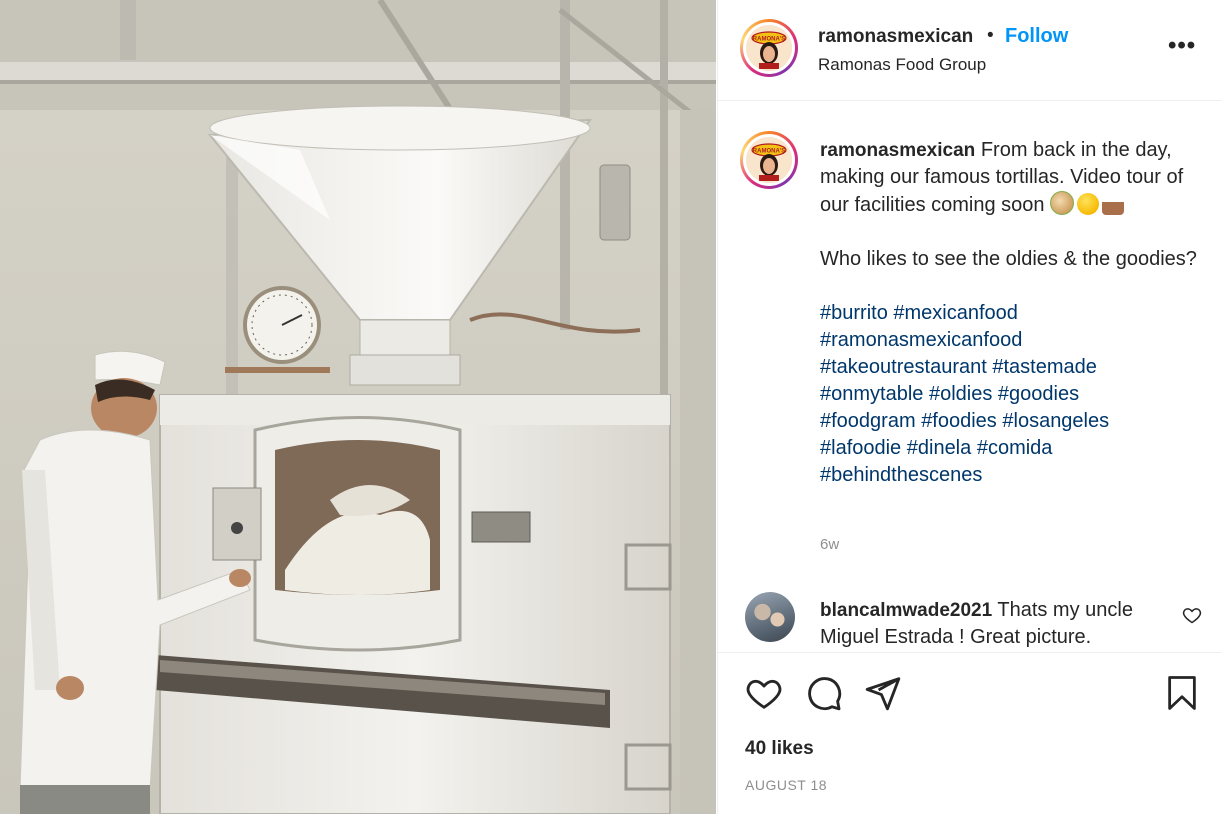  What do you see at coordinates (860, 448) in the screenshot?
I see `hashtag-link: #lafoodie` at bounding box center [860, 448].